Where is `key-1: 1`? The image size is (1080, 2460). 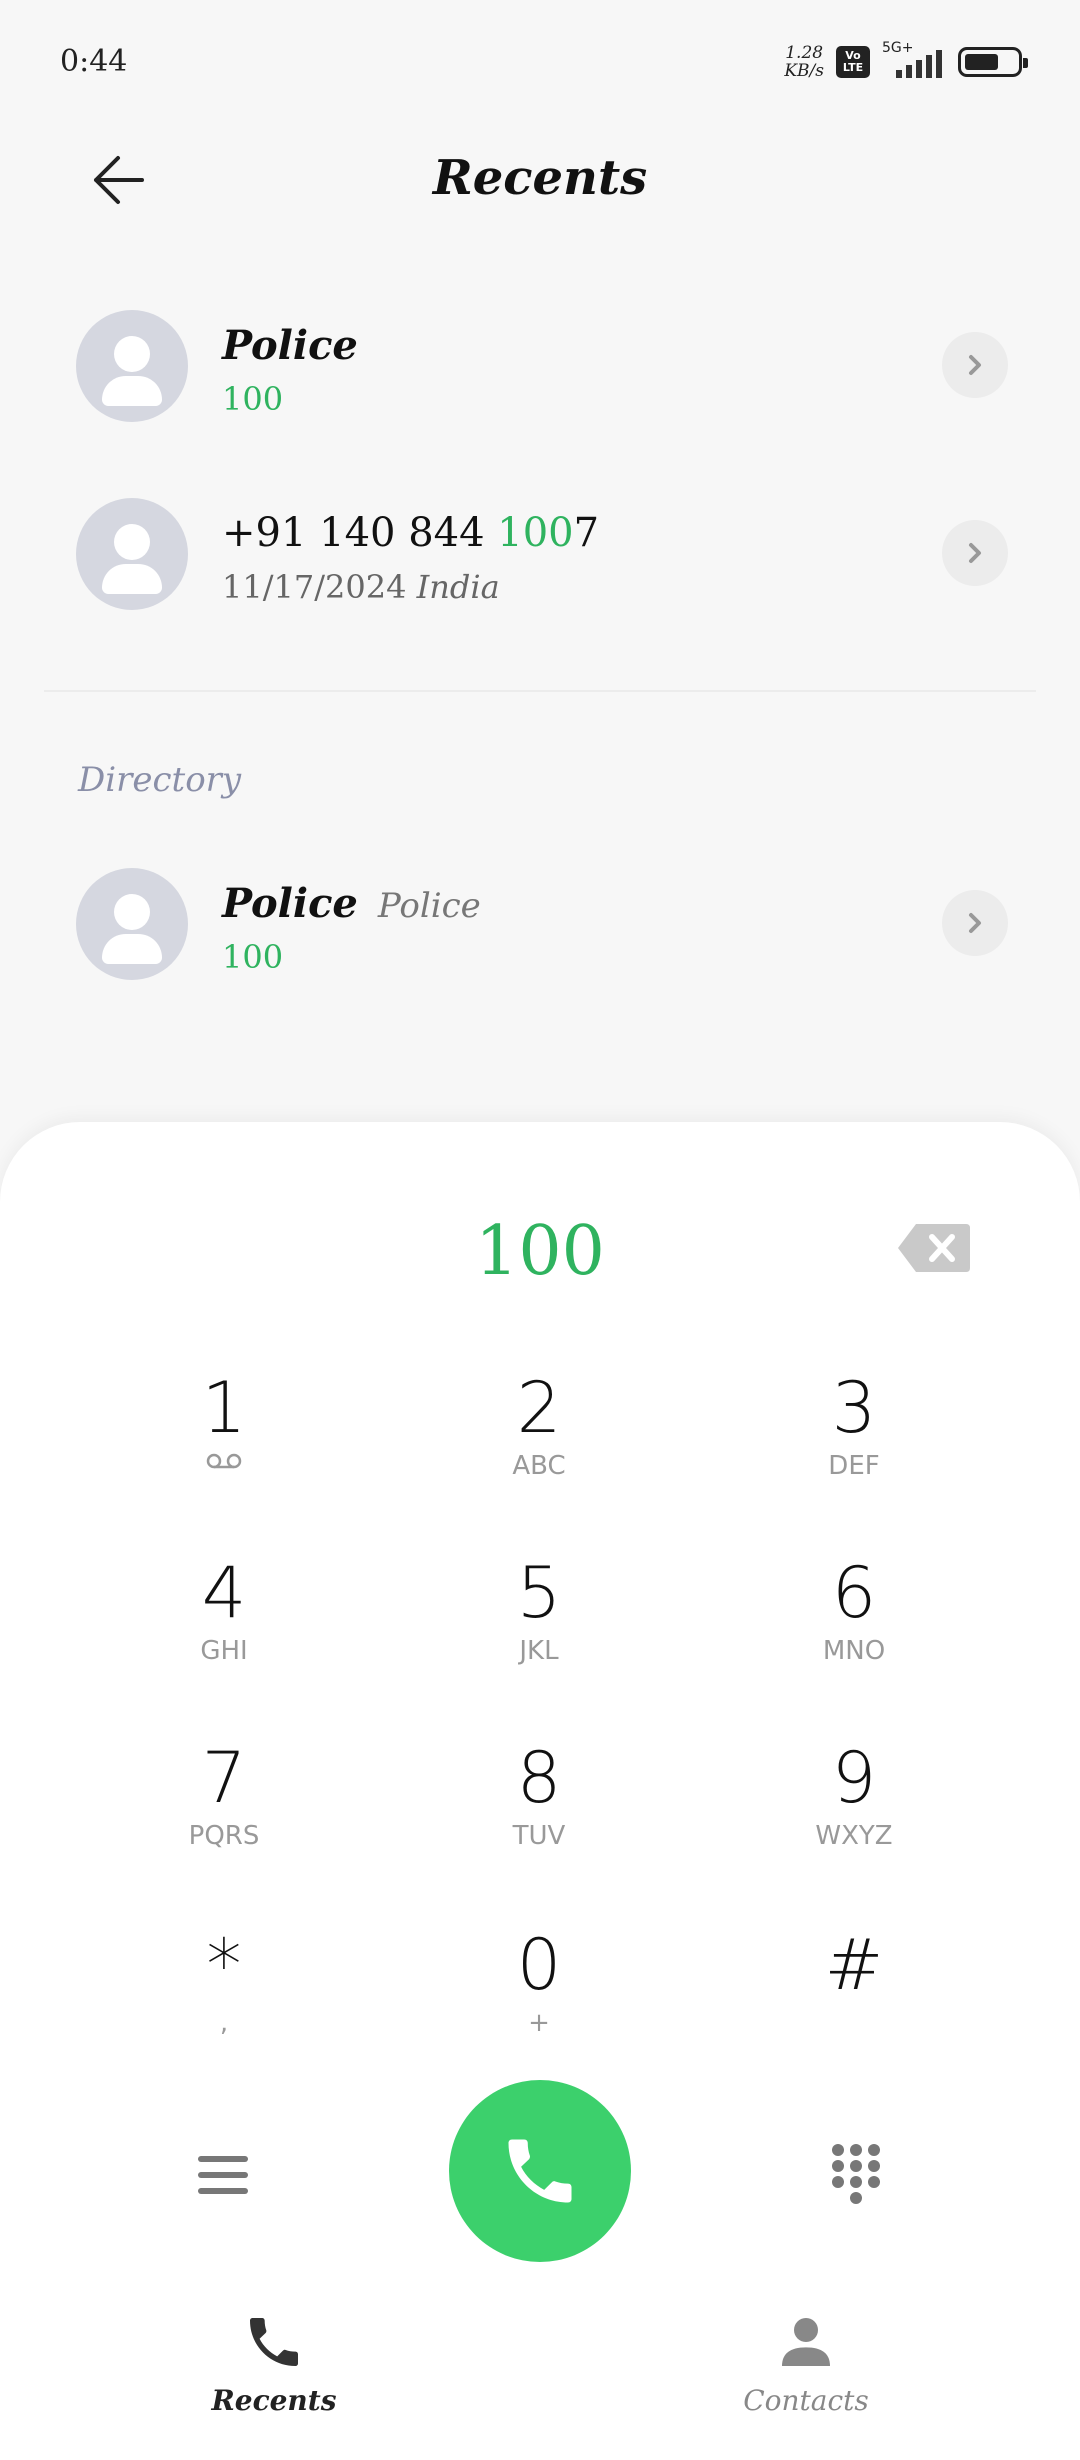
key-1: 1 is located at coordinates (224, 1453).